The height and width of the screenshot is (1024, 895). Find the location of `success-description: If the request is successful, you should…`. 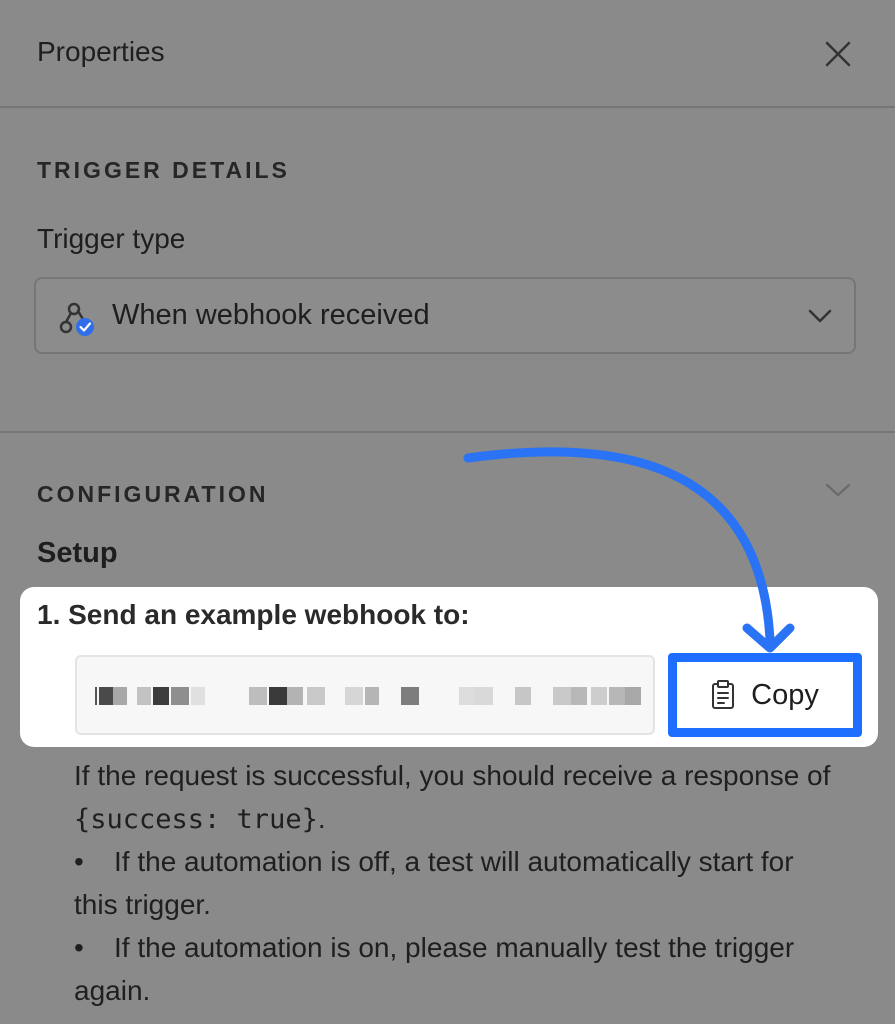

success-description: If the request is successful, you should… is located at coordinates (459, 797).